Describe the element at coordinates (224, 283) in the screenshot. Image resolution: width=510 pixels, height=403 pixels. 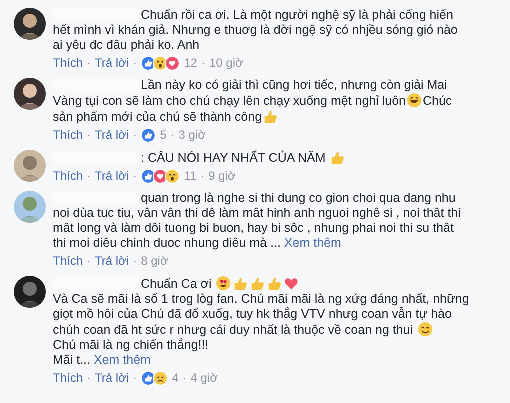
I see `heart-eyes-emoji-icon` at that location.